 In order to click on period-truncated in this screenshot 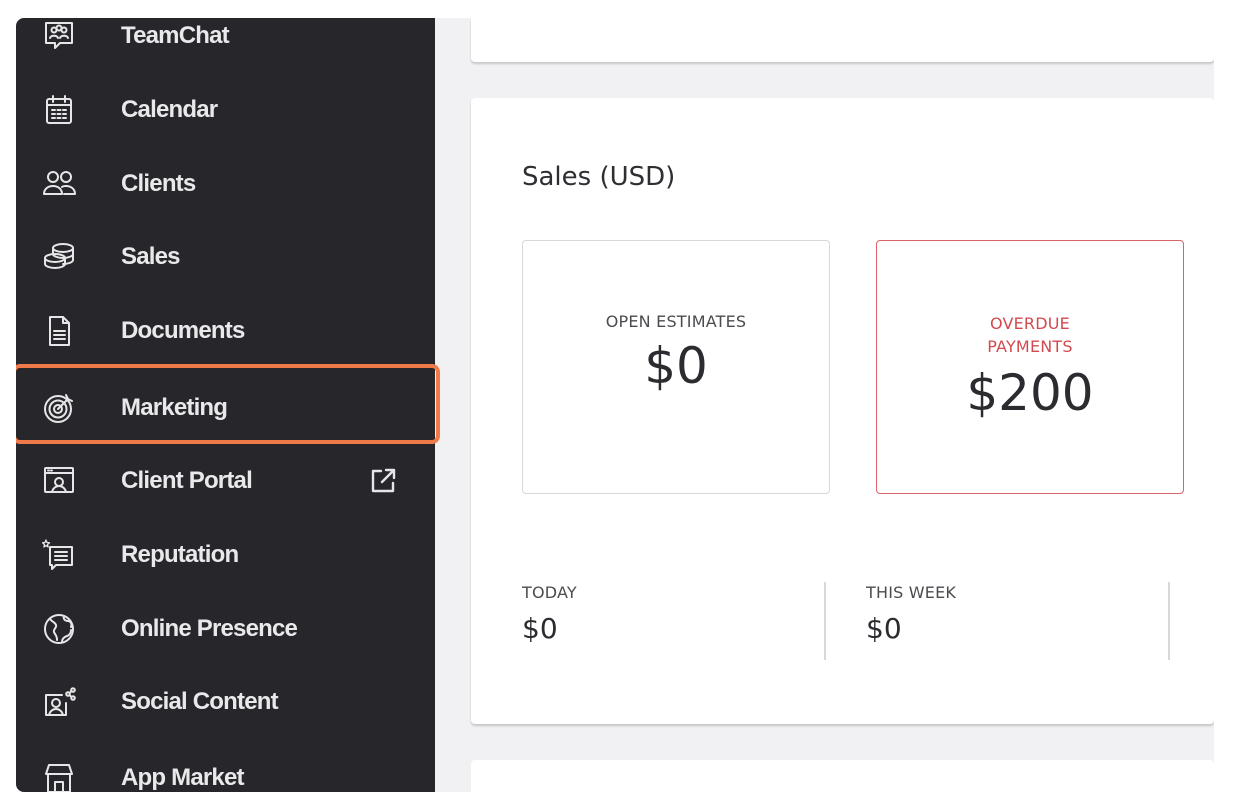, I will do `click(1211, 588)`.